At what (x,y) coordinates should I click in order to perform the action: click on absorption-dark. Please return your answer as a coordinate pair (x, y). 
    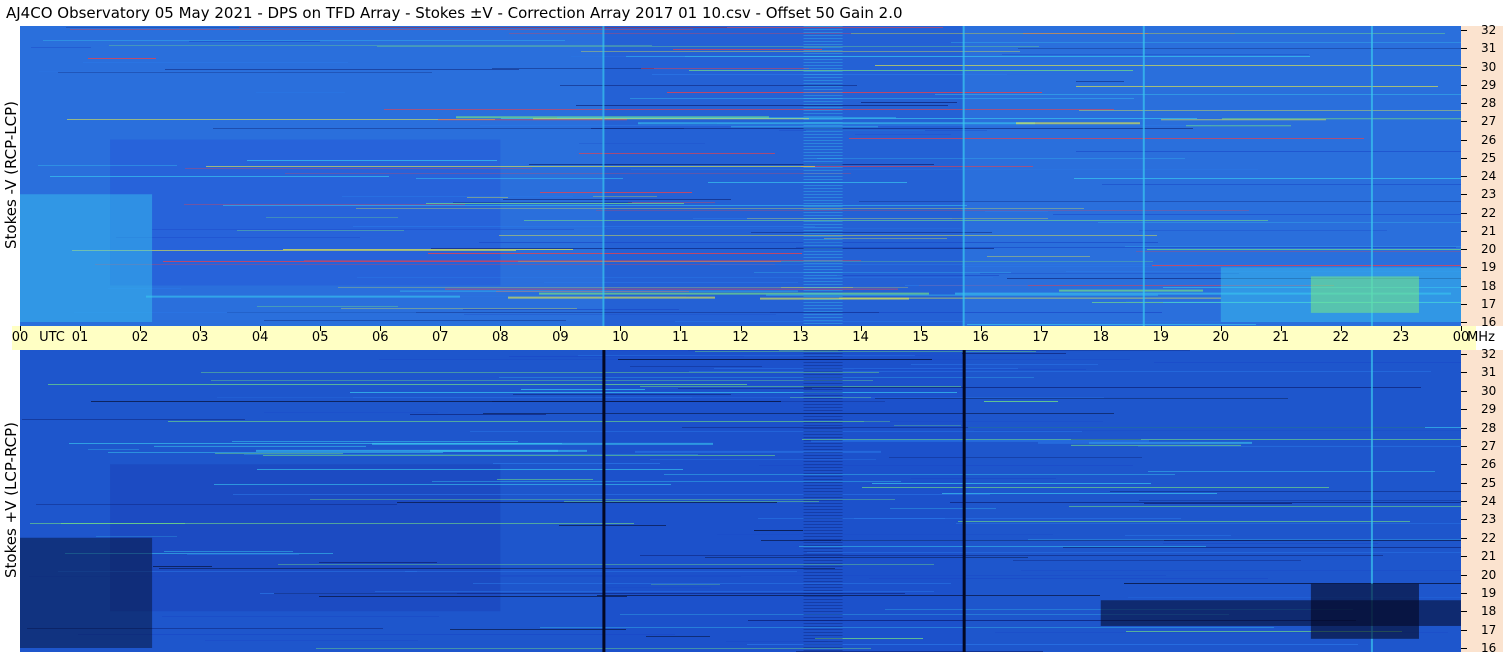
    Looking at the image, I should click on (1364, 611).